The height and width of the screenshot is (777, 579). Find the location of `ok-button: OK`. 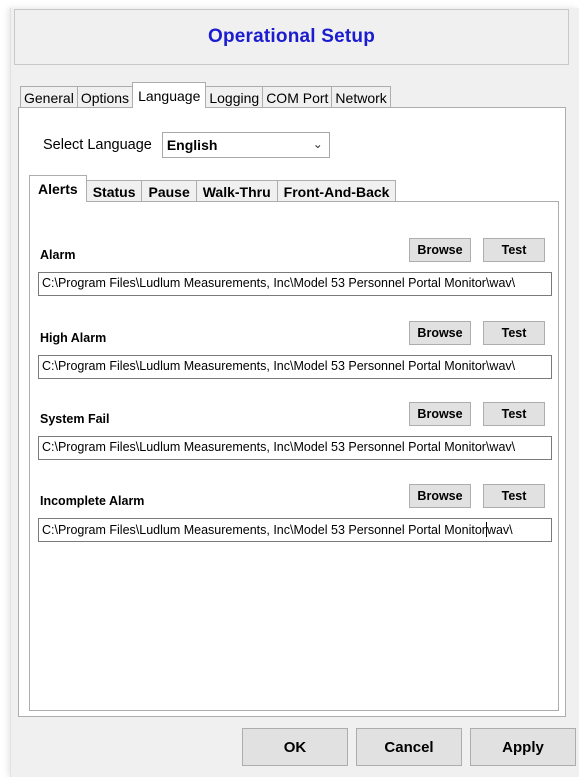

ok-button: OK is located at coordinates (295, 747).